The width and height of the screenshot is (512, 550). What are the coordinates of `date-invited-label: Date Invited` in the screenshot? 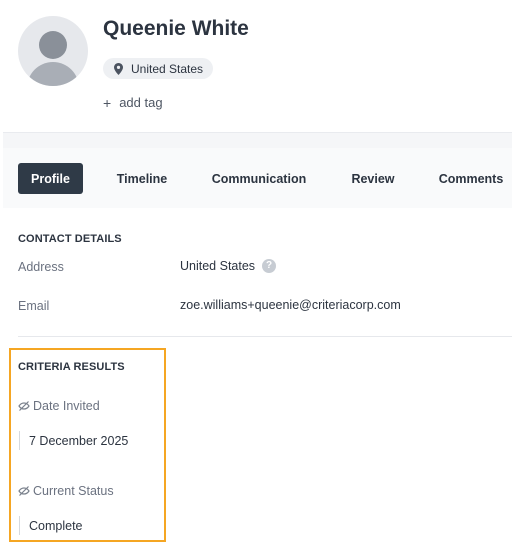 It's located at (59, 406).